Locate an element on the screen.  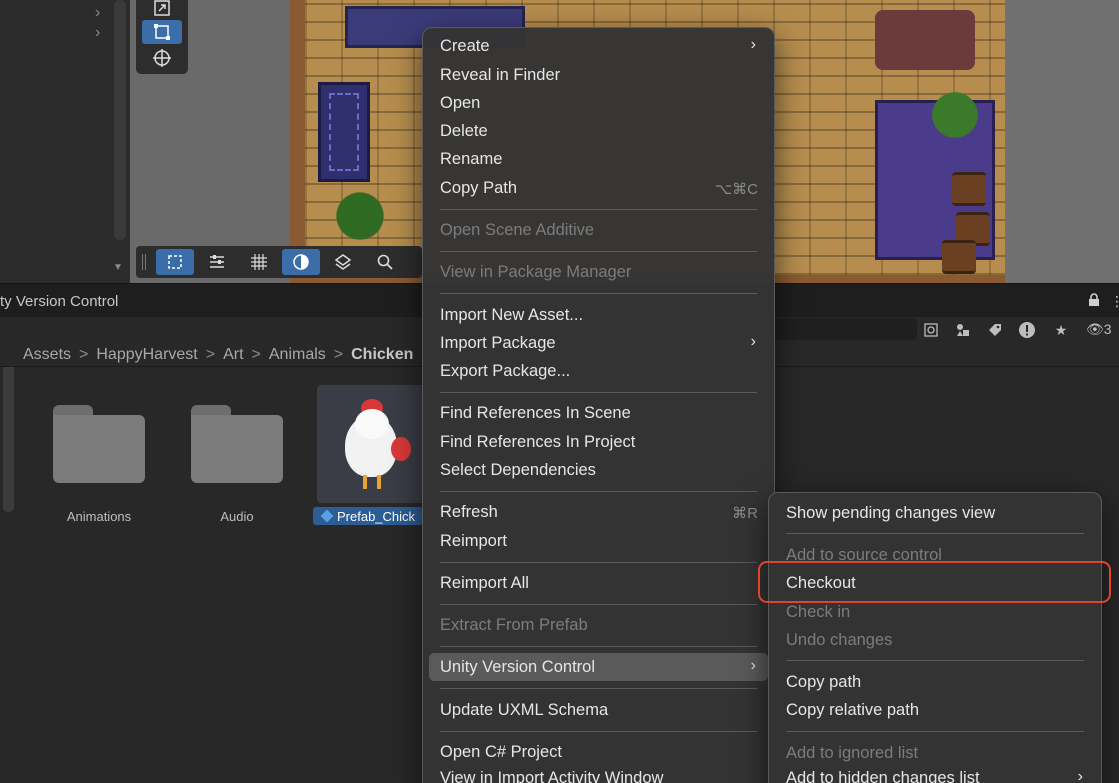
menu-item-reimport: Reimport is located at coordinates (598, 541).